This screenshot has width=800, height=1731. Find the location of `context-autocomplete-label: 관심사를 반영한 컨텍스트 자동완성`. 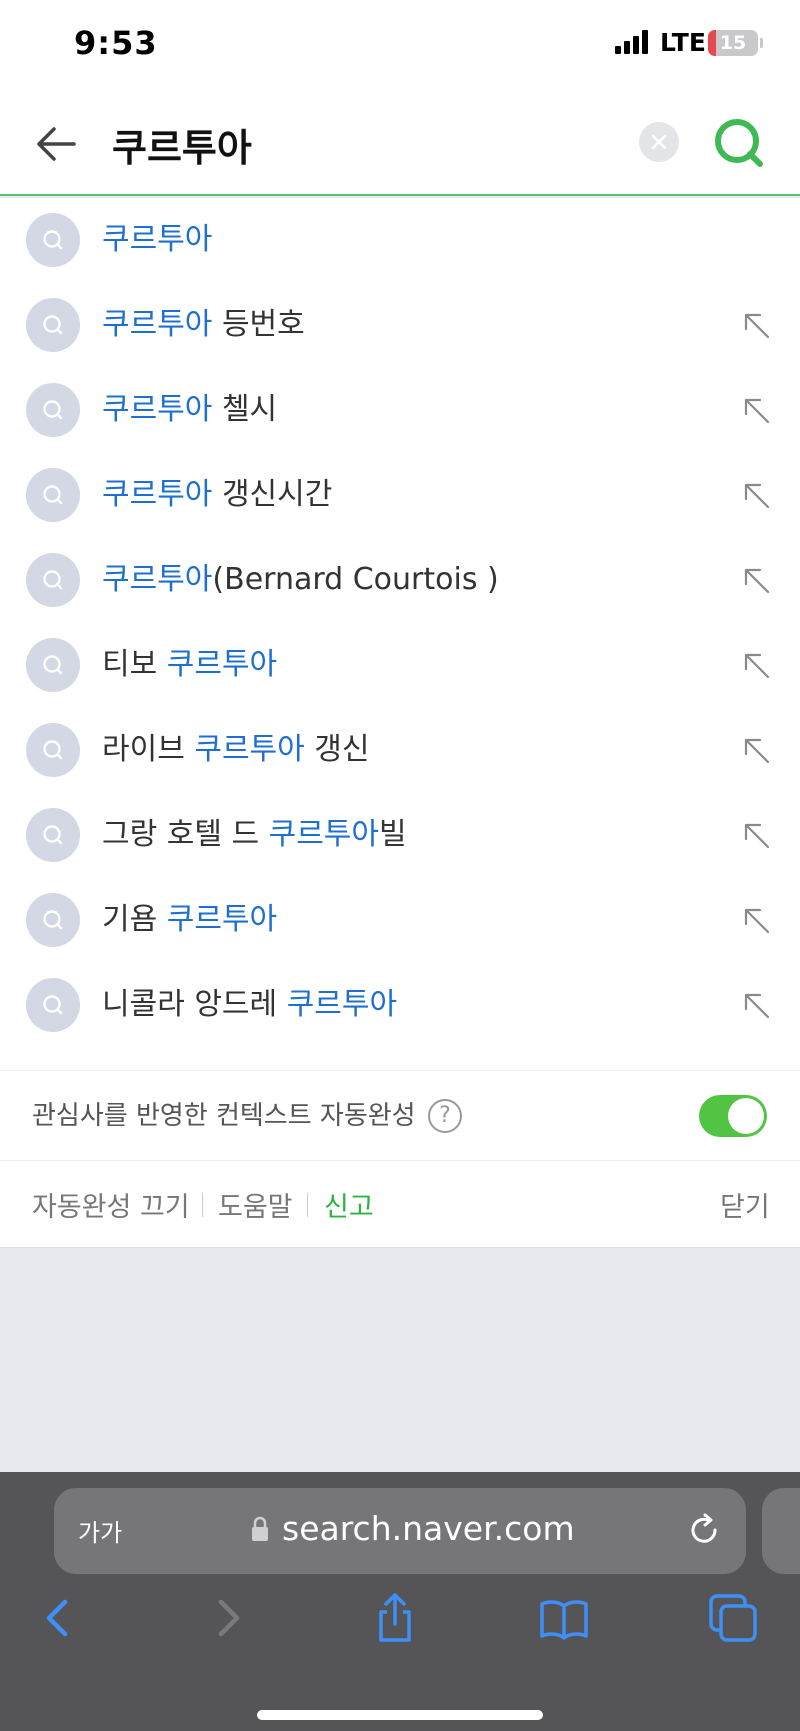

context-autocomplete-label: 관심사를 반영한 컨텍스트 자동완성 is located at coordinates (224, 1116).